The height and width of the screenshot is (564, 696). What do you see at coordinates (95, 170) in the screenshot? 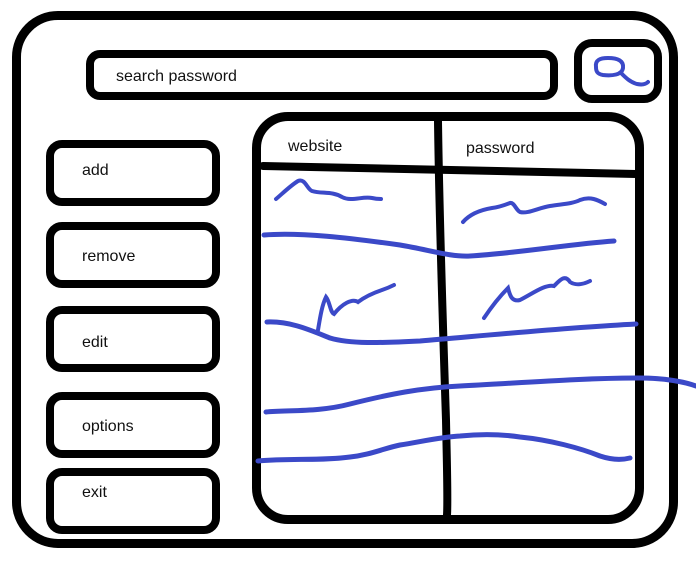
I see `add-button-label: add` at bounding box center [95, 170].